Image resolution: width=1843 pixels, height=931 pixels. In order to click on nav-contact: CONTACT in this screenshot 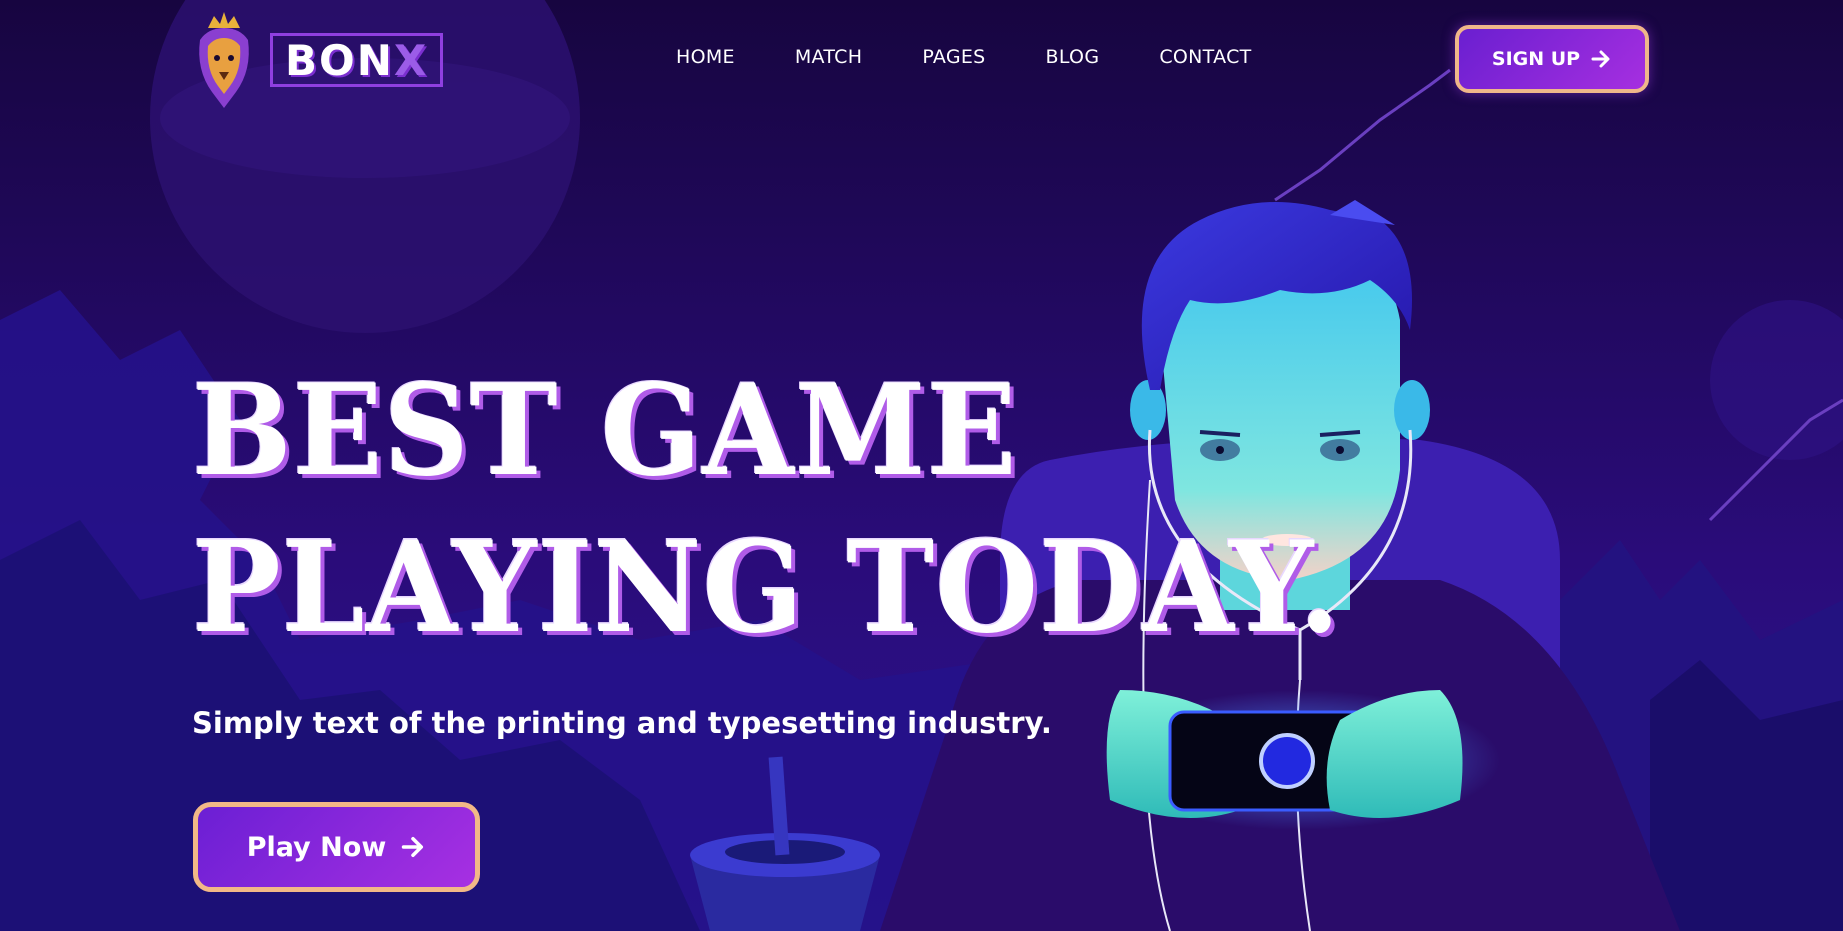, I will do `click(1205, 57)`.